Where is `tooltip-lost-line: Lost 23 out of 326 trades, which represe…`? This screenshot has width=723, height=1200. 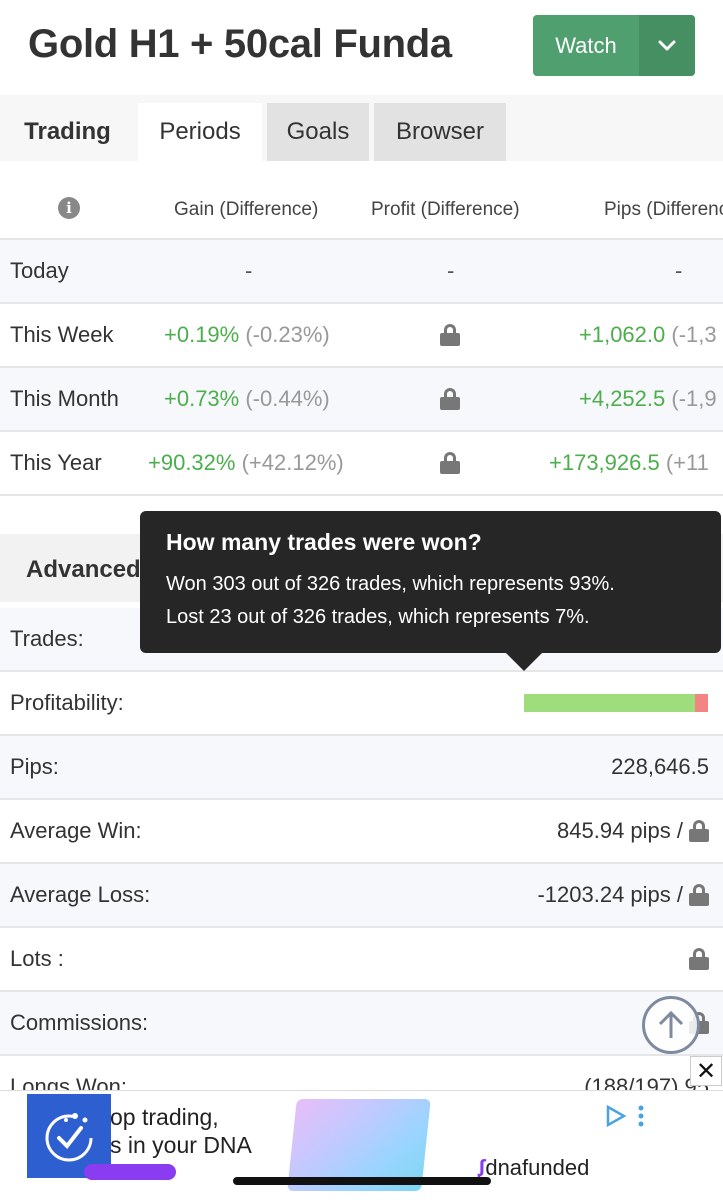
tooltip-lost-line: Lost 23 out of 326 trades, which represe… is located at coordinates (378, 617).